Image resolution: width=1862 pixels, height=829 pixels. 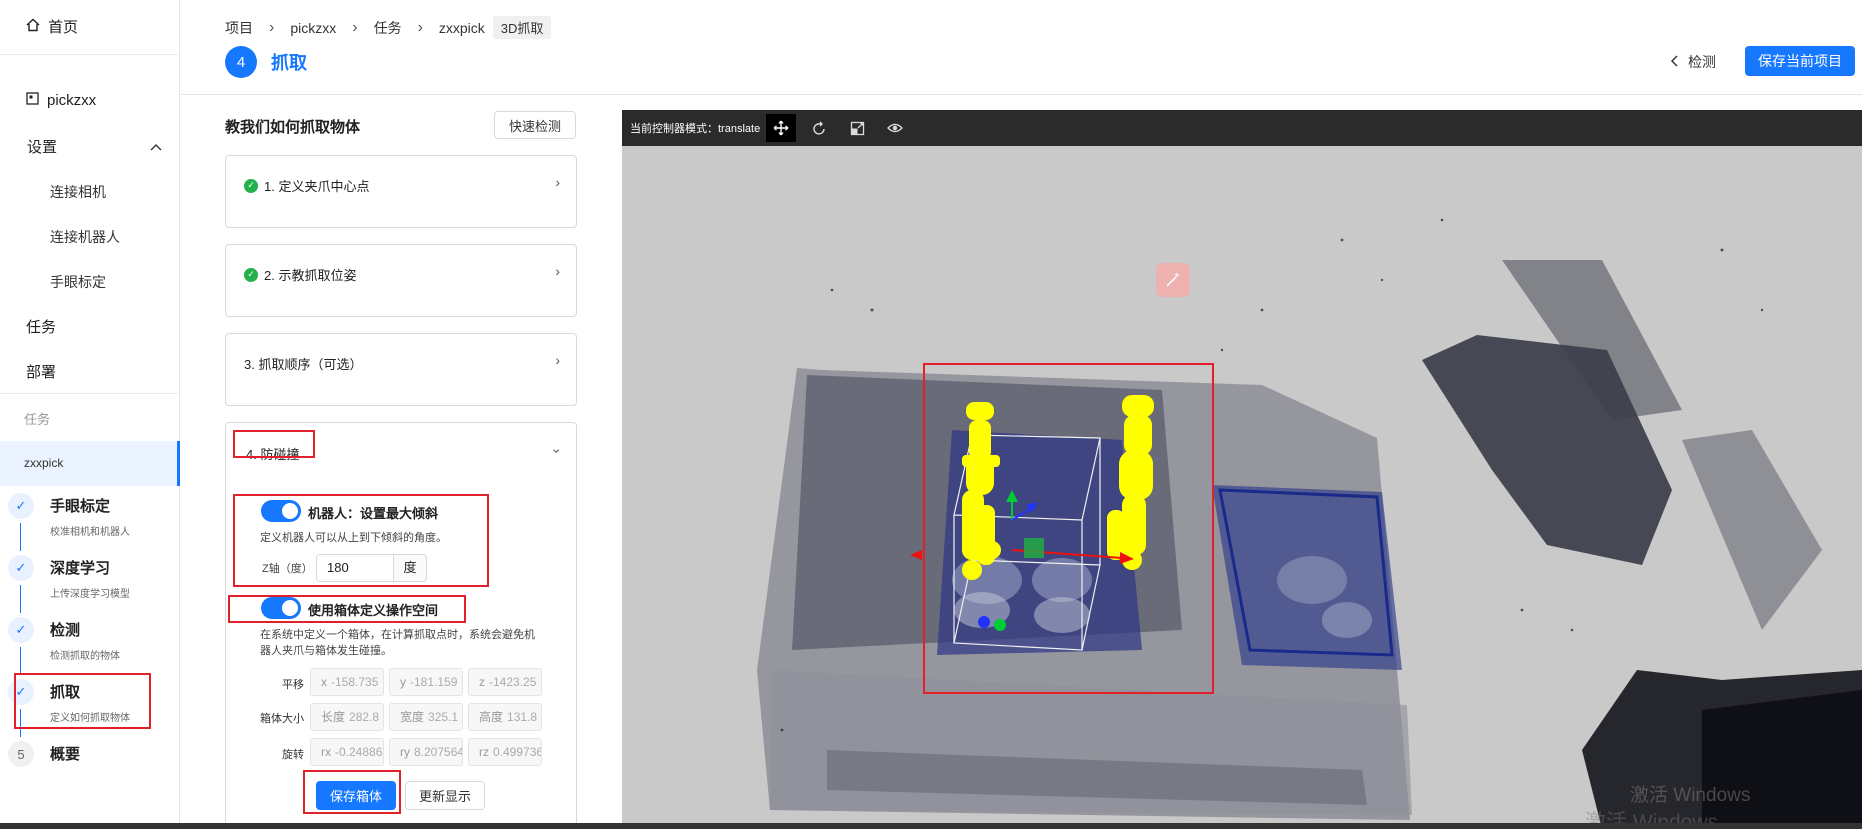 What do you see at coordinates (324, 682) in the screenshot?
I see `field-prefix: x` at bounding box center [324, 682].